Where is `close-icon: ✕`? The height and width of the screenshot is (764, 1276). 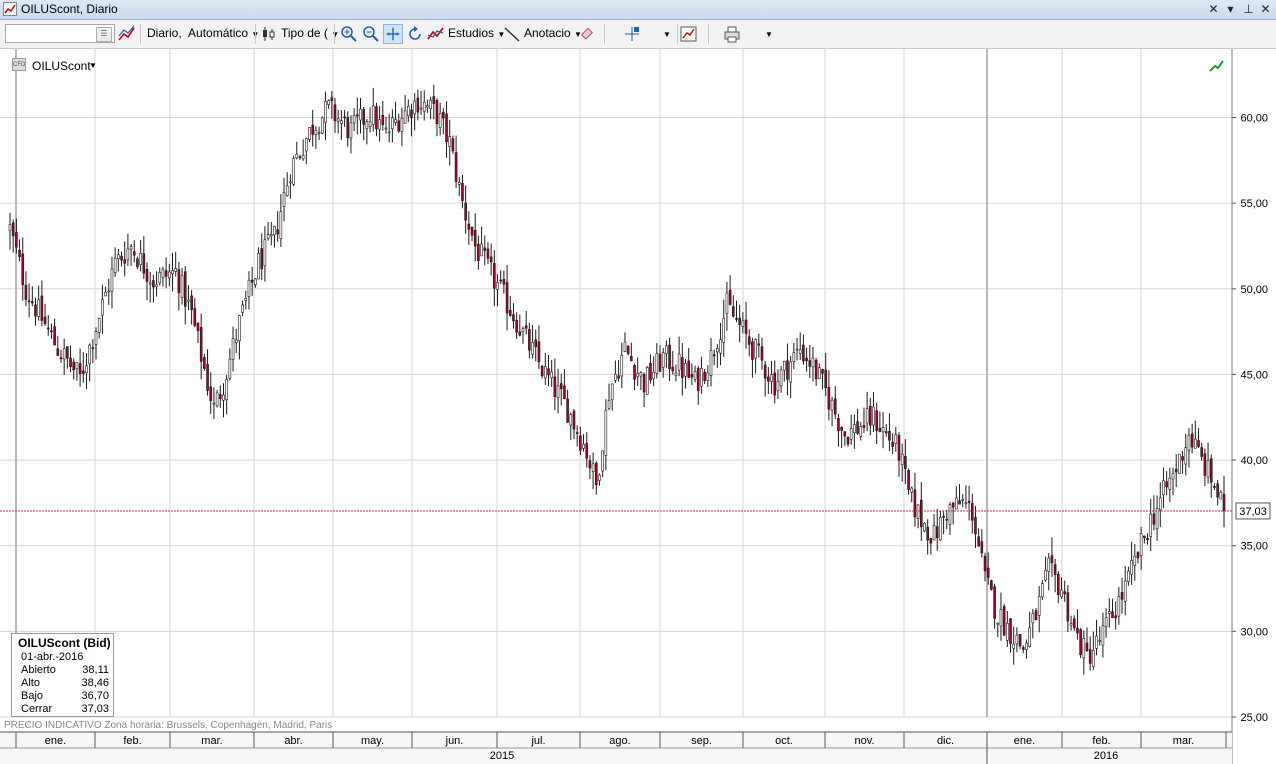 close-icon: ✕ is located at coordinates (1265, 9).